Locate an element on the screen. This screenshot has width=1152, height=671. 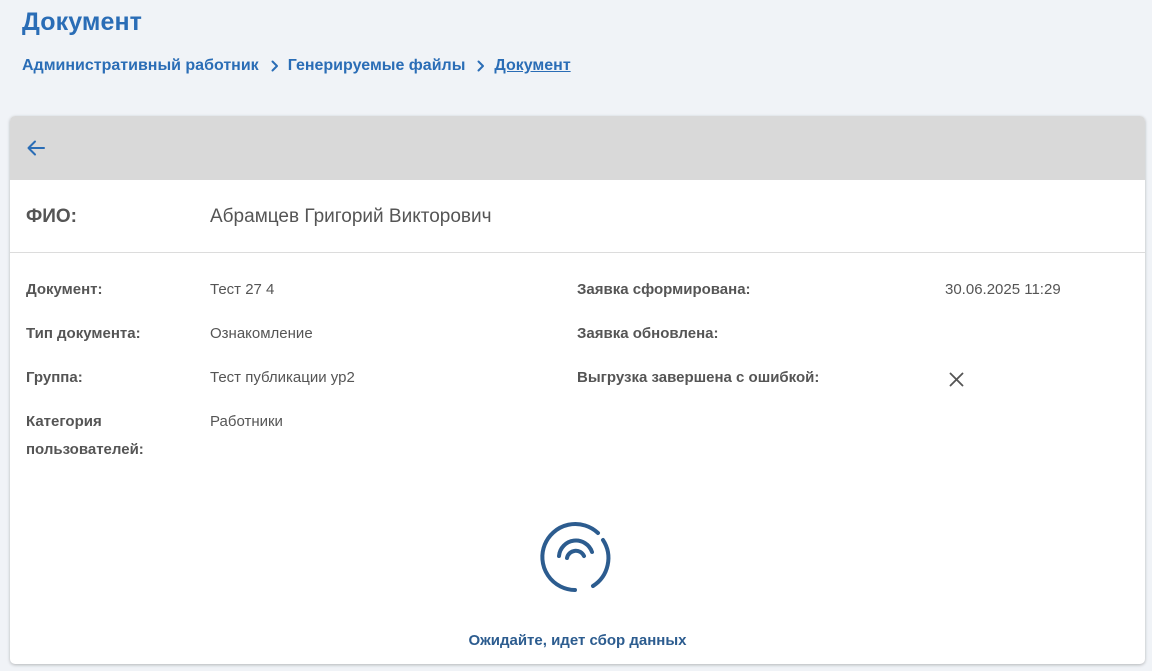
loading-spinner-icon is located at coordinates (576, 557).